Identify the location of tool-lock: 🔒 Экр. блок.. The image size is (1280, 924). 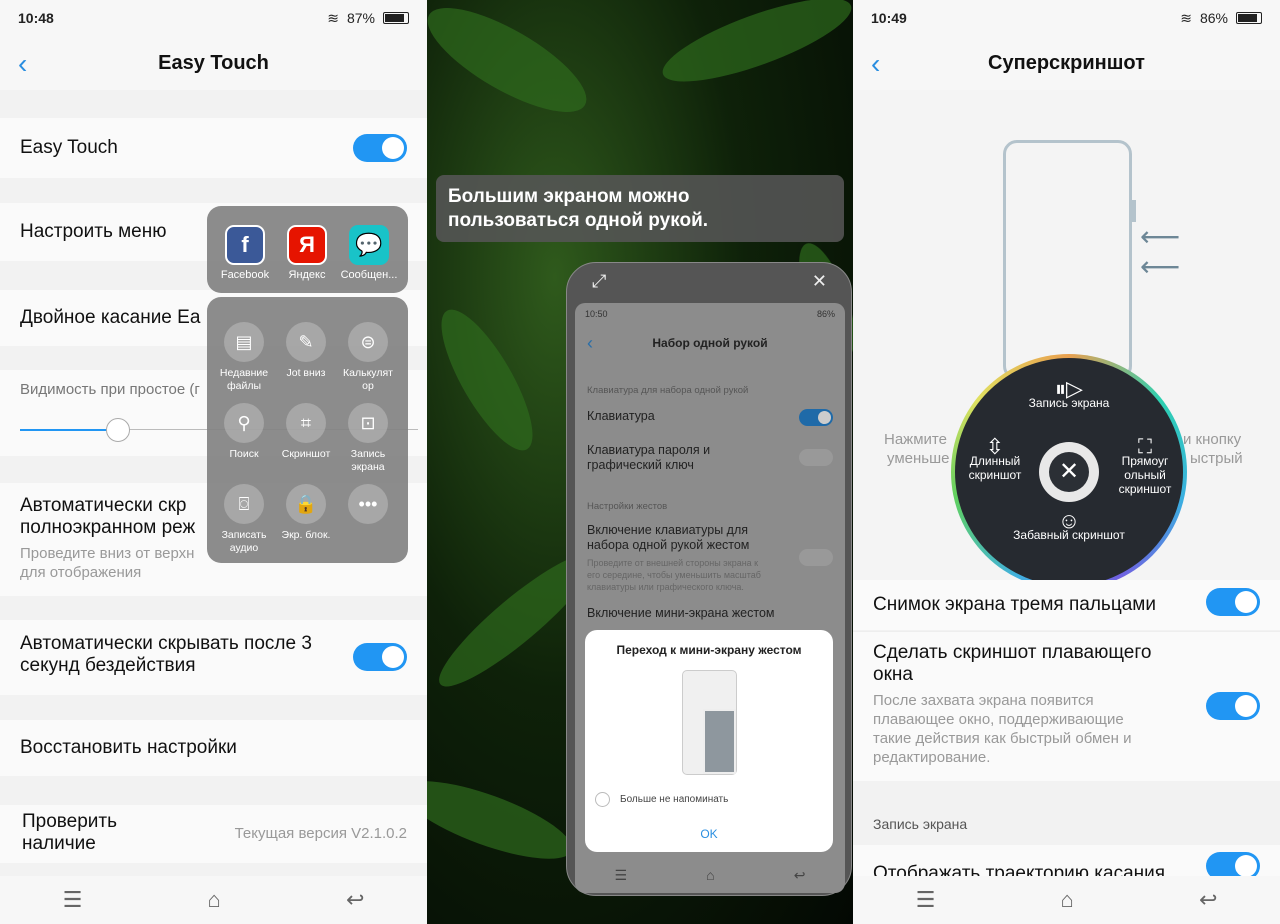
(306, 513).